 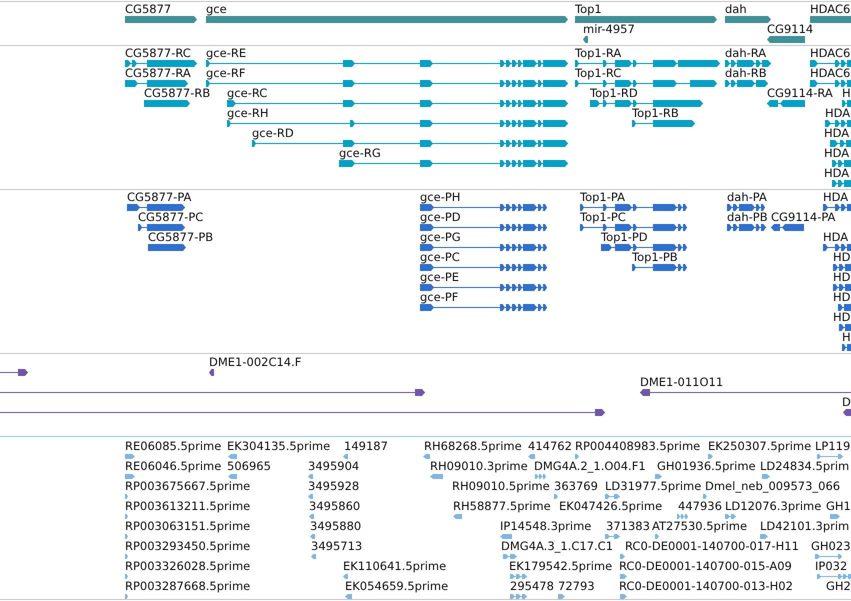 What do you see at coordinates (598, 53) in the screenshot?
I see `transcript-label: Top1-RA` at bounding box center [598, 53].